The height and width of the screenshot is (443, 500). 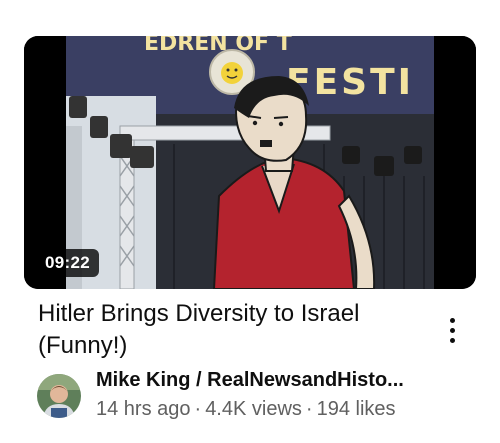 I want to click on upload-age: 14 hrs ago, so click(x=143, y=409).